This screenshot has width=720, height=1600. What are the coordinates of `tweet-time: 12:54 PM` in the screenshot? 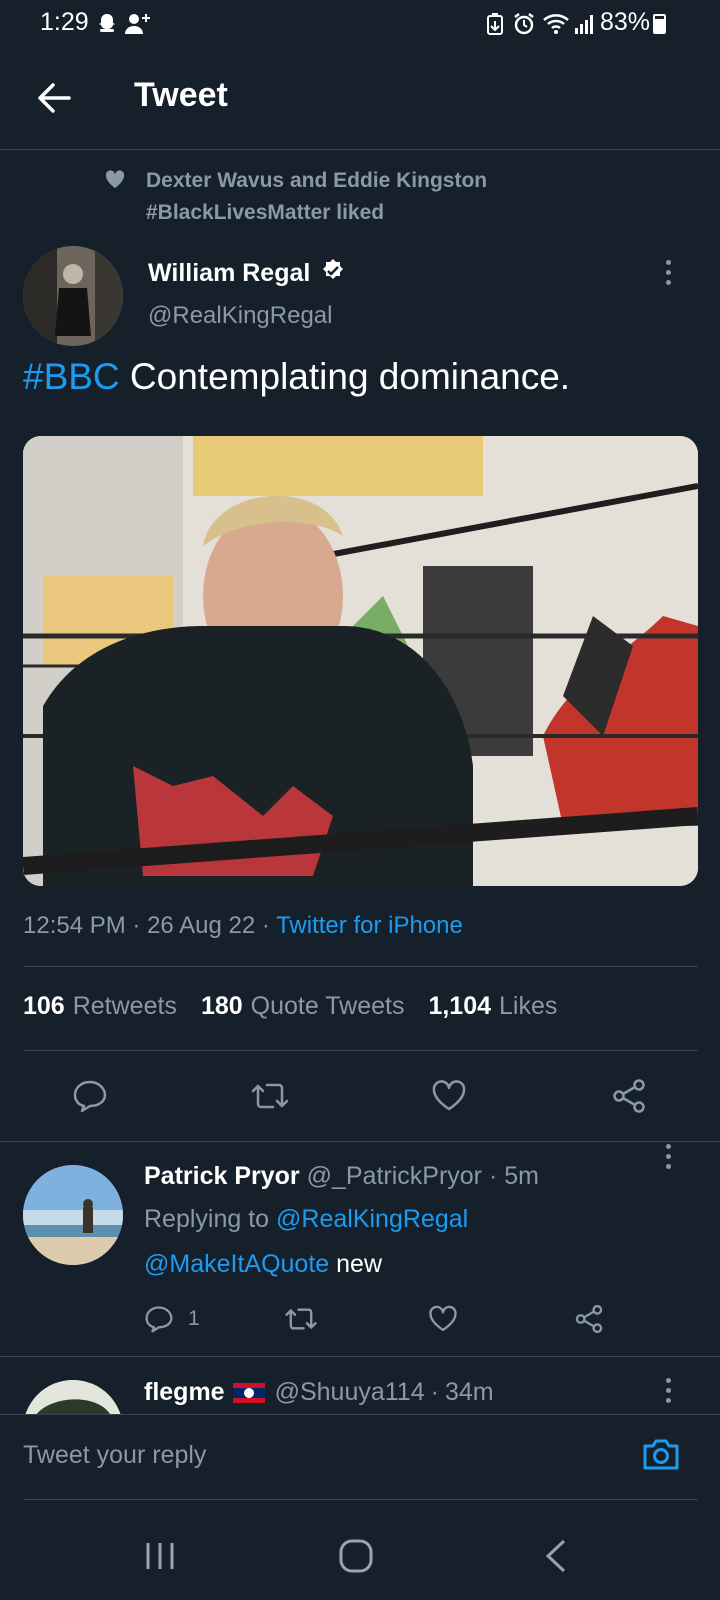 It's located at (74, 925).